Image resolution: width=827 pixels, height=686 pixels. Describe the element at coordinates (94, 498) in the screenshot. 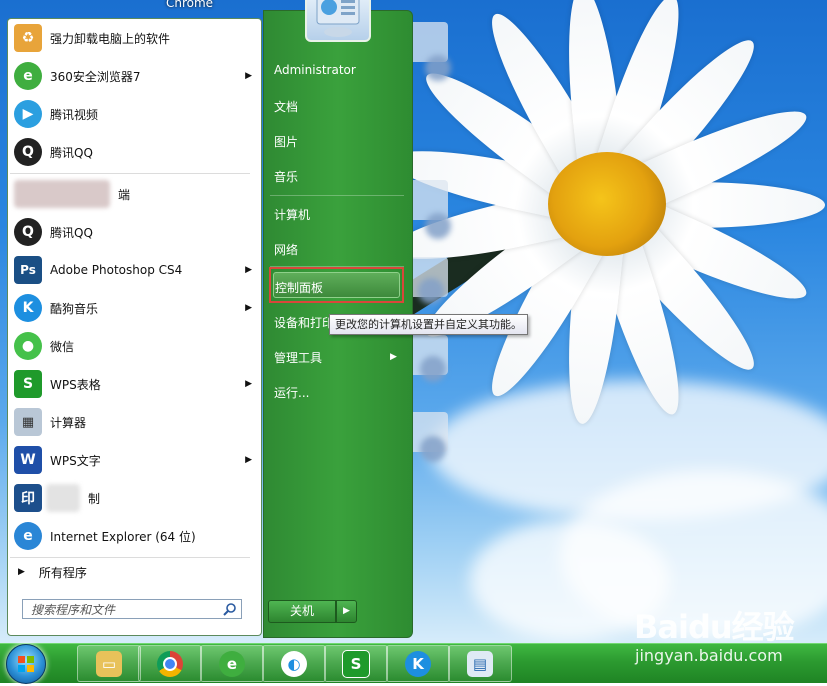

I see `program-label: 制` at that location.